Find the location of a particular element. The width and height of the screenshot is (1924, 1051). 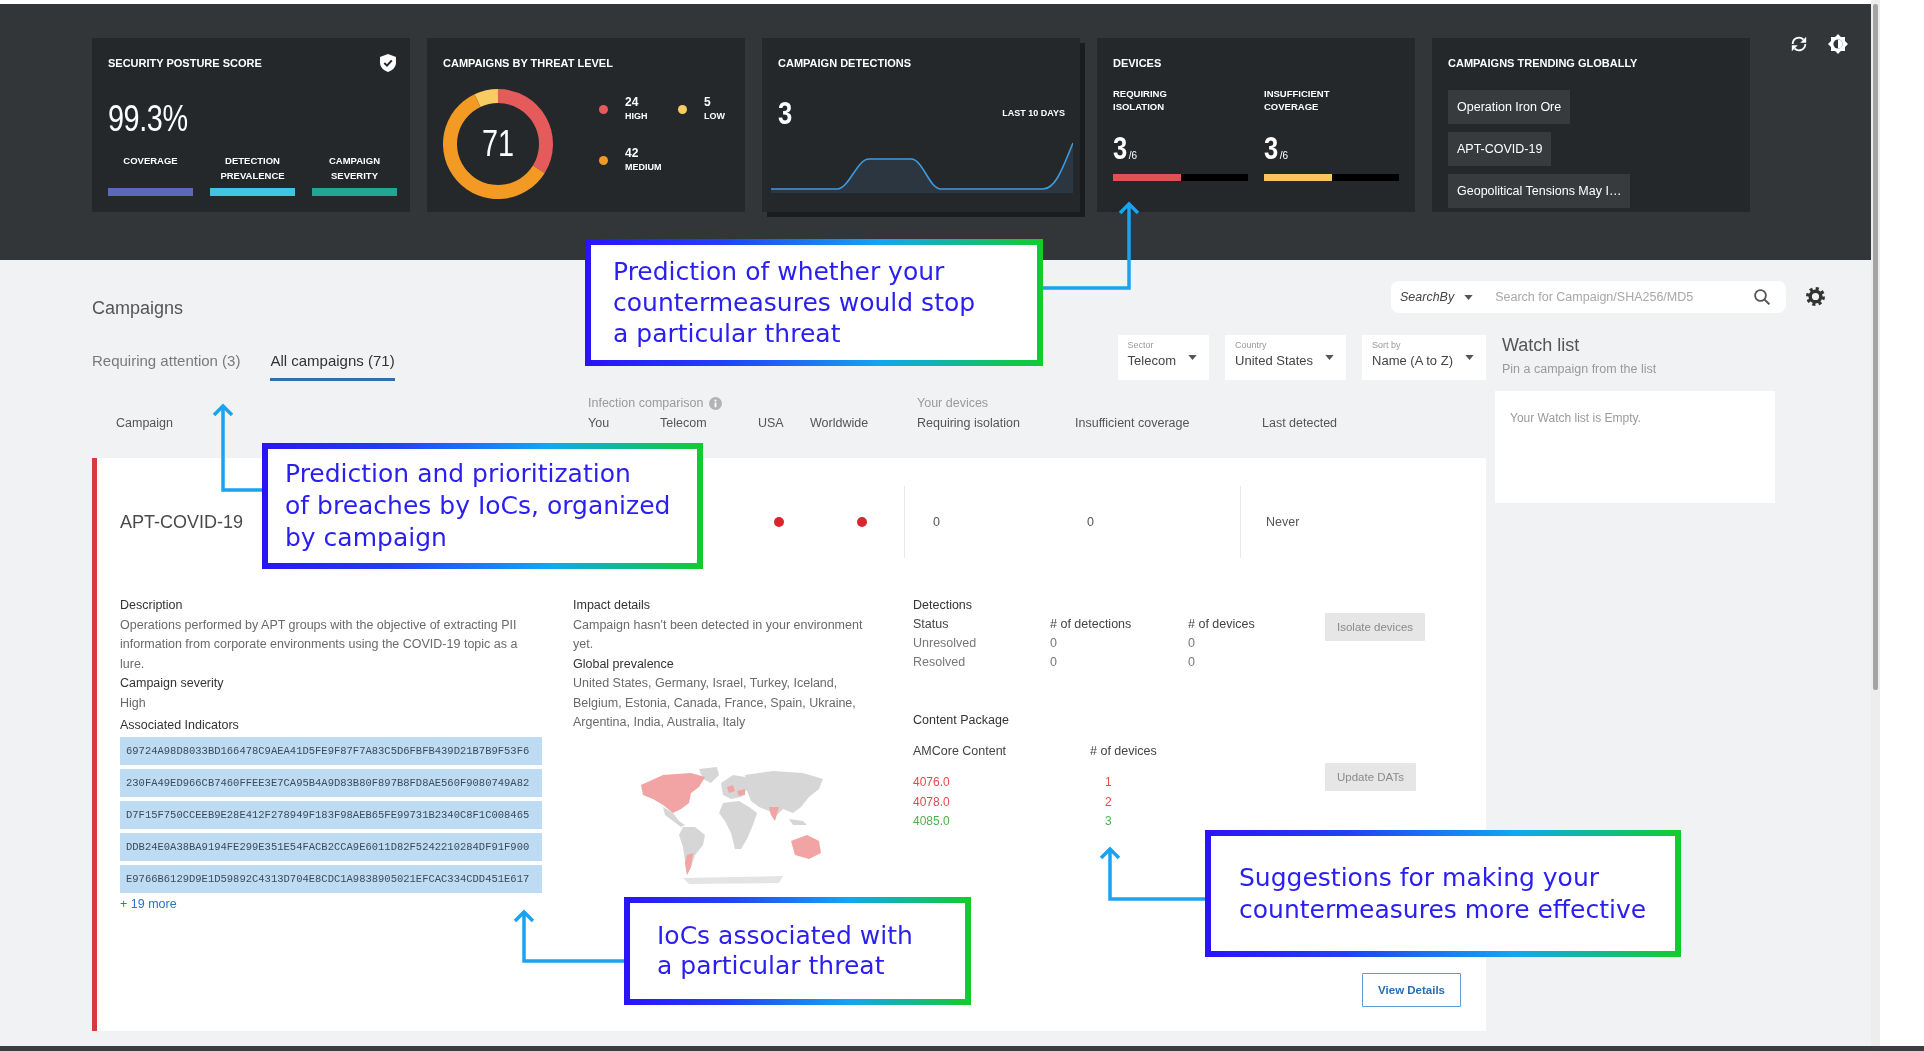

column-group-title: Infection comparison is located at coordinates (646, 403).